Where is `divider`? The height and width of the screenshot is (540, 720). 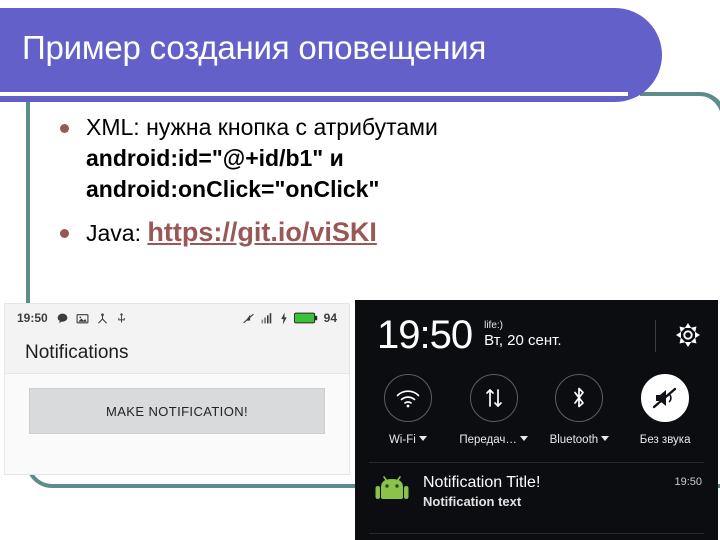 divider is located at coordinates (536, 533).